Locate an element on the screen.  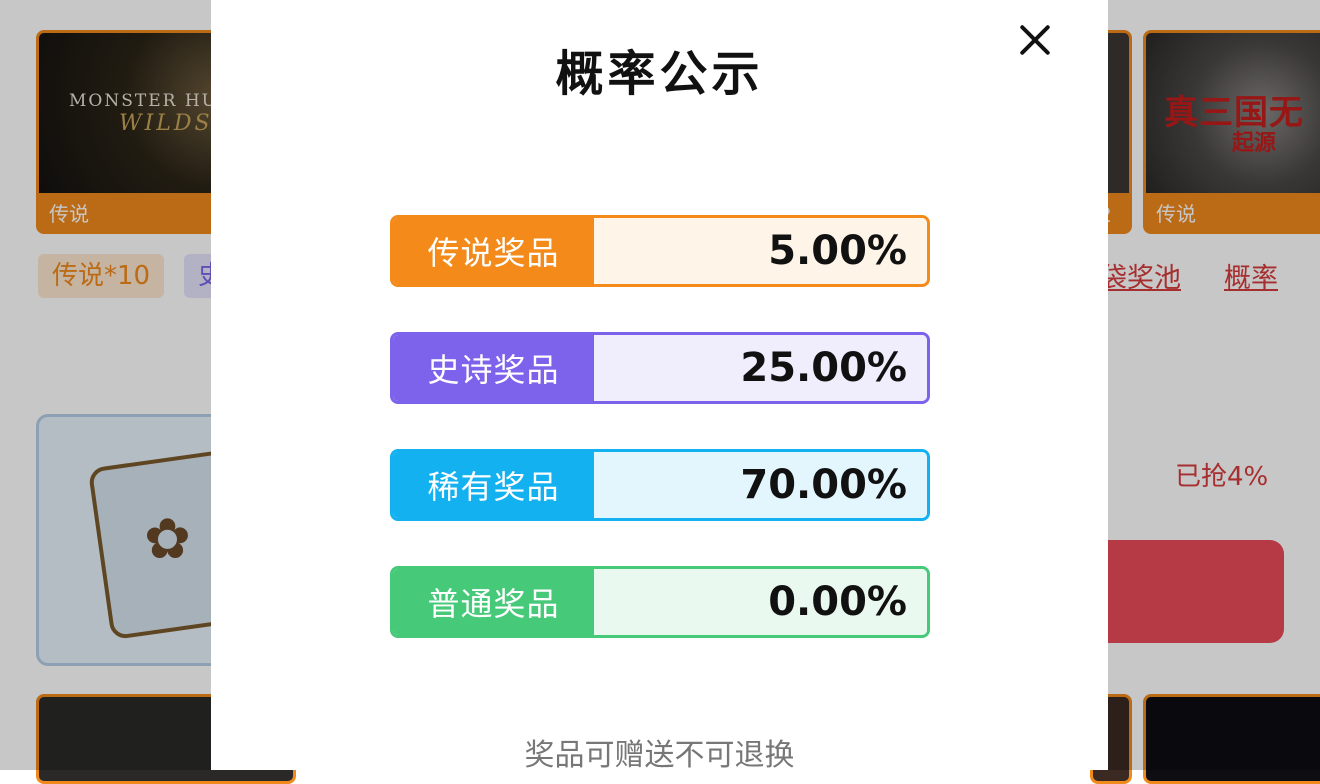
close-icon is located at coordinates (1035, 40).